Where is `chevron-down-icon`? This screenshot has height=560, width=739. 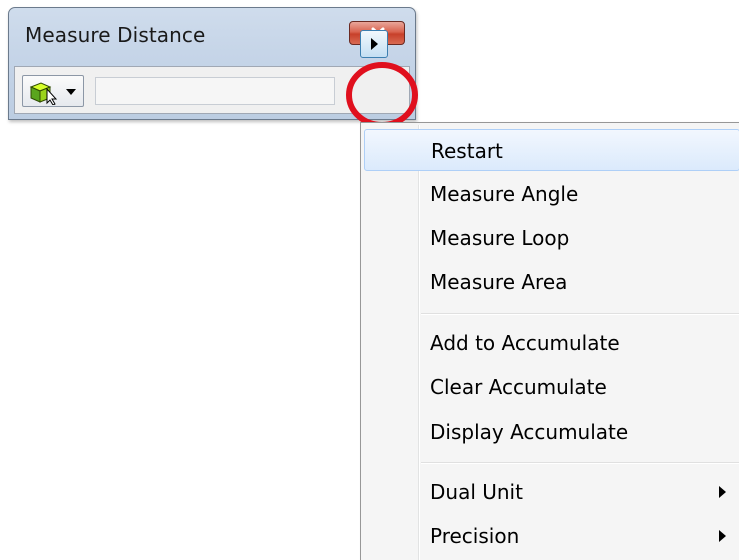
chevron-down-icon is located at coordinates (71, 92).